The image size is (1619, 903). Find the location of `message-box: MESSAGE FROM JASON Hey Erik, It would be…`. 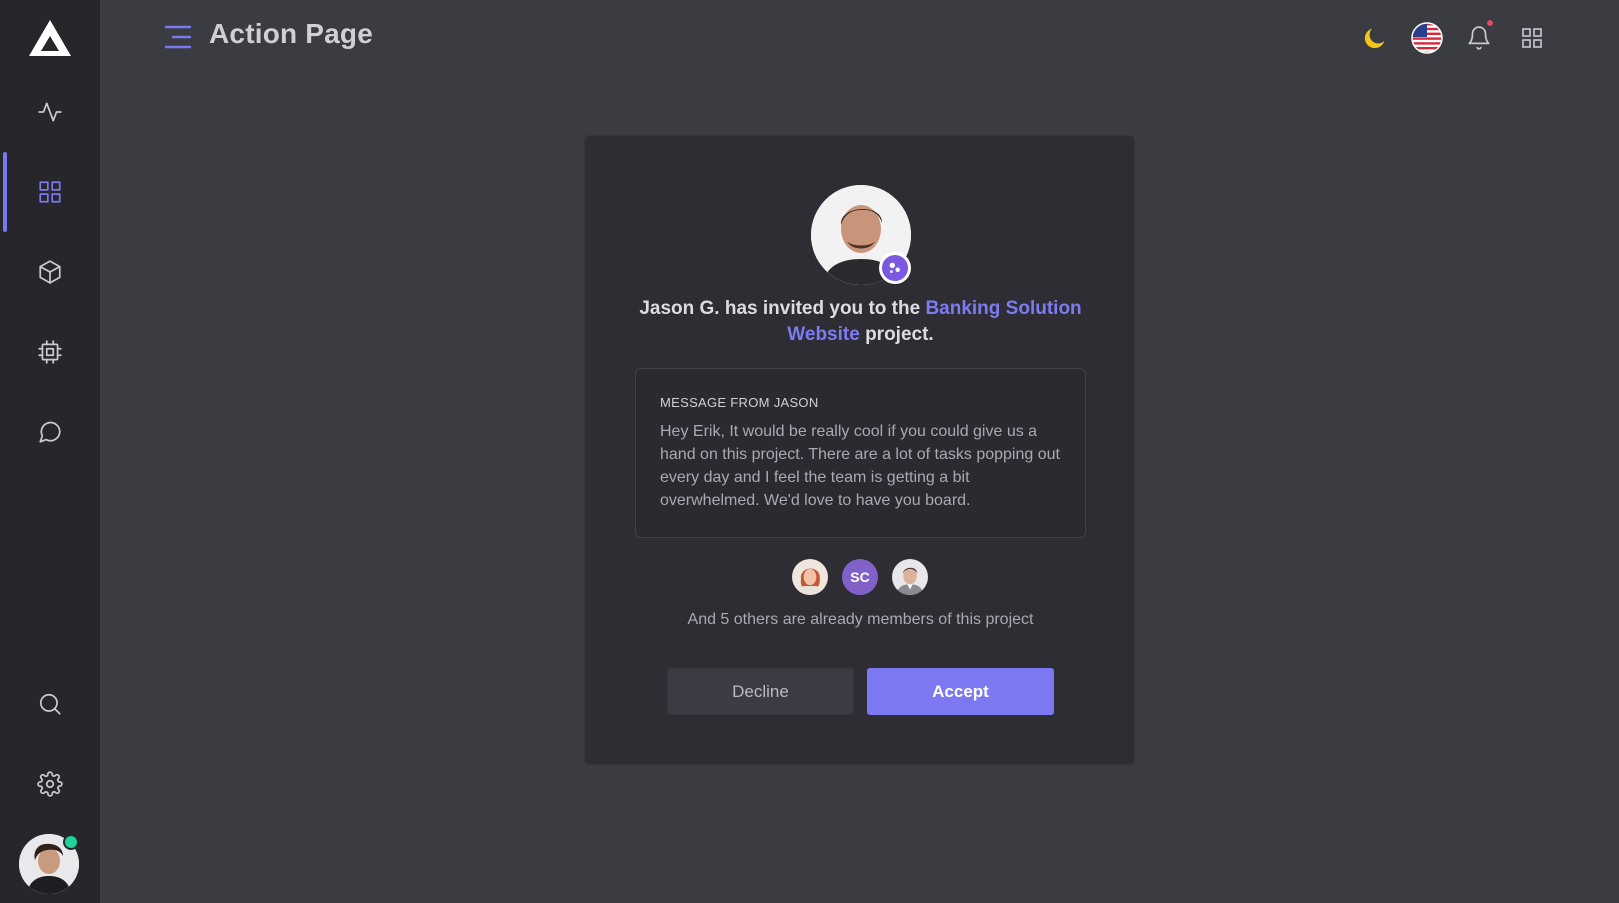

message-box: MESSAGE FROM JASON Hey Erik, It would be… is located at coordinates (860, 453).